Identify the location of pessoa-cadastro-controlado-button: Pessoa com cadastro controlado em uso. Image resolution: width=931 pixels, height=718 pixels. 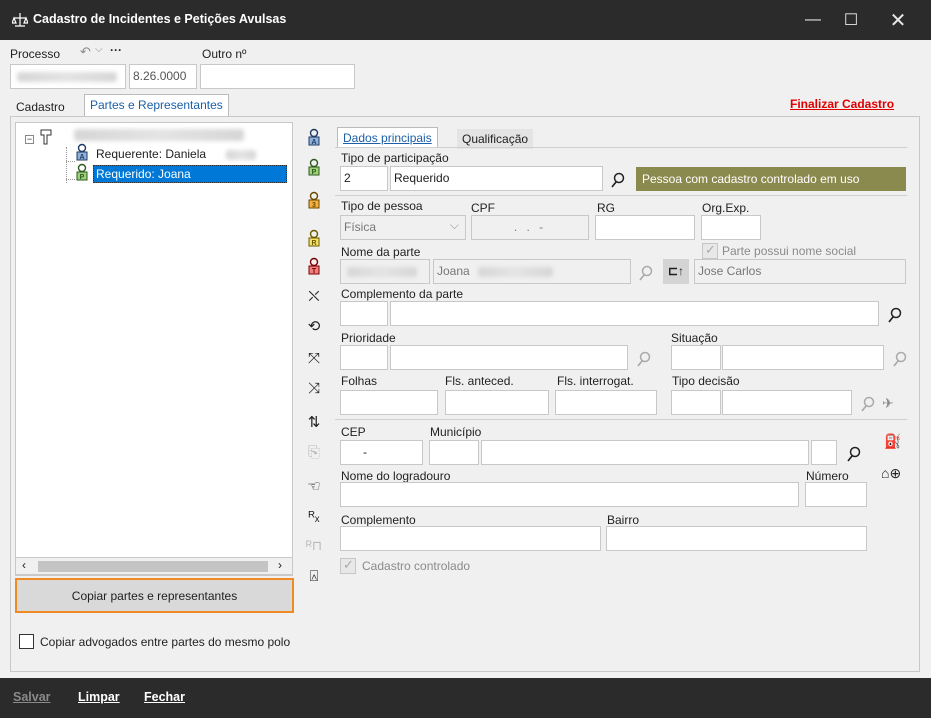
(771, 179).